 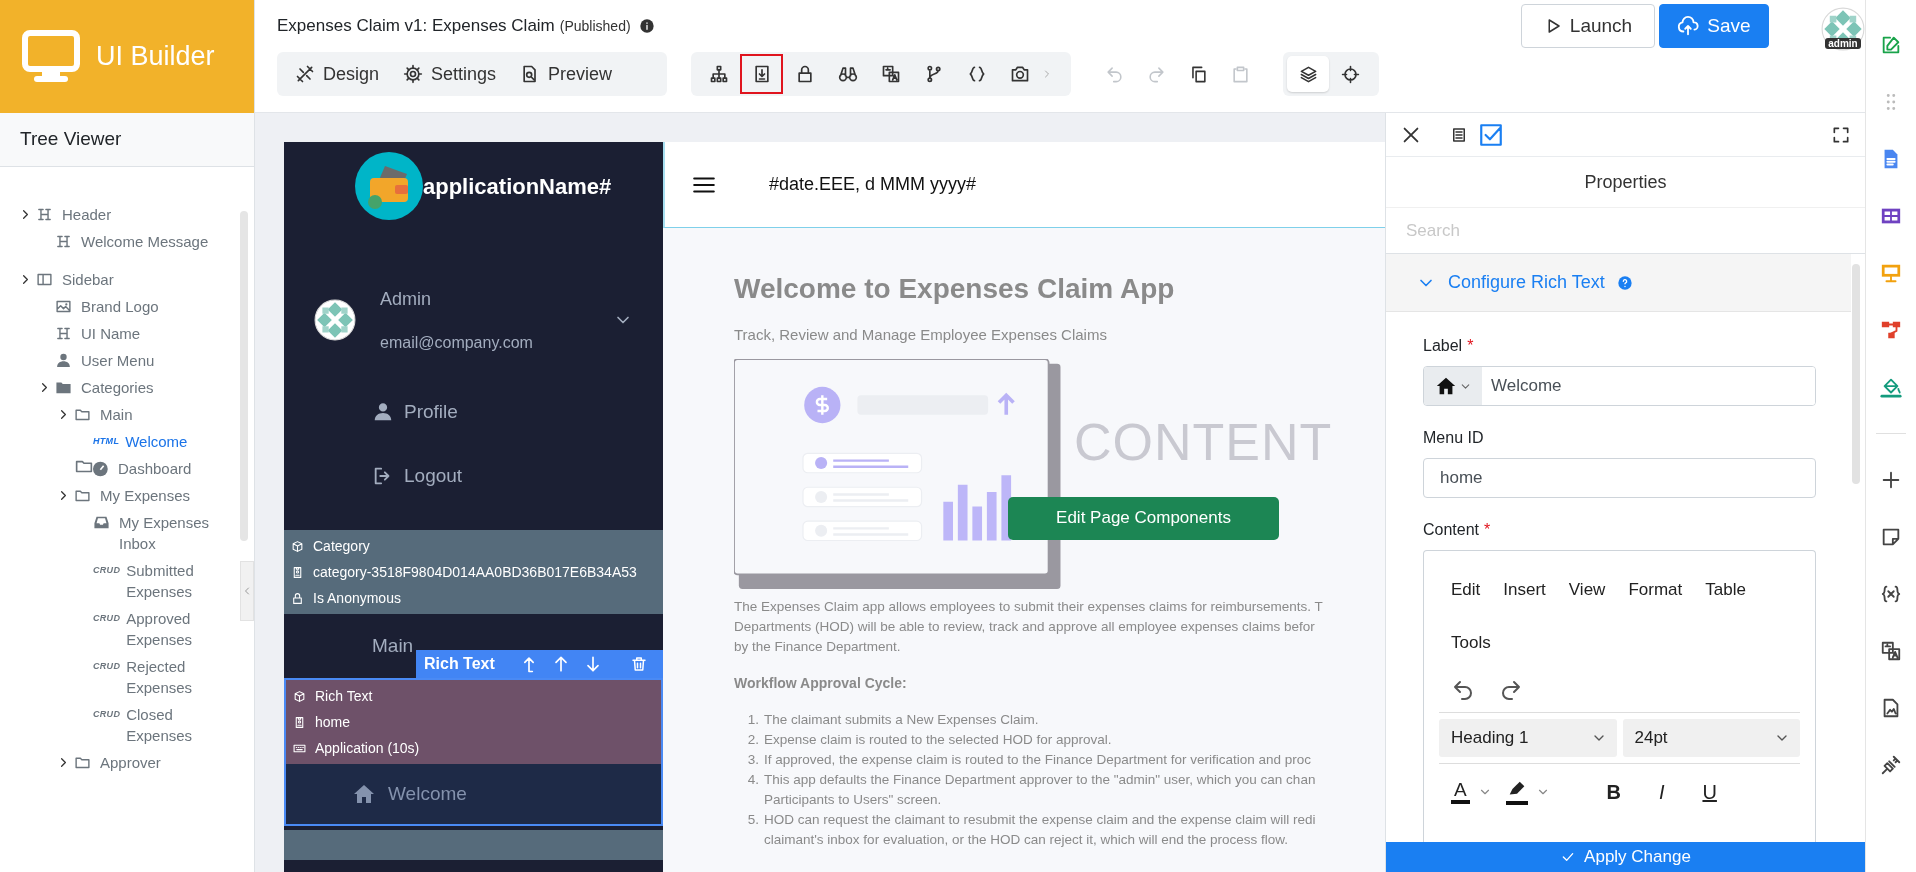 I want to click on user-name: Admin, so click(x=406, y=299).